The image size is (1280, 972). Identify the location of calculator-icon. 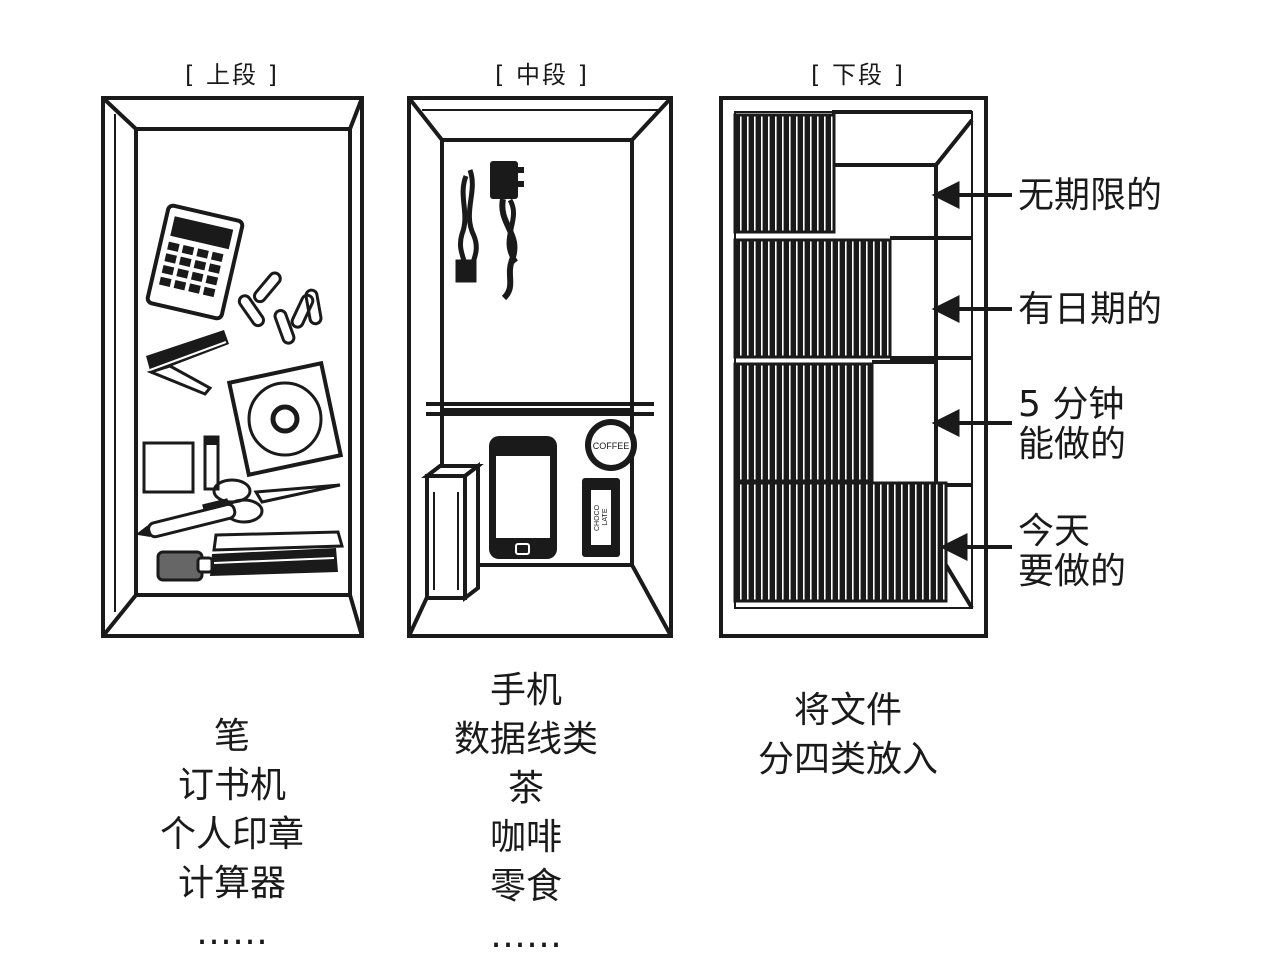
(195, 262).